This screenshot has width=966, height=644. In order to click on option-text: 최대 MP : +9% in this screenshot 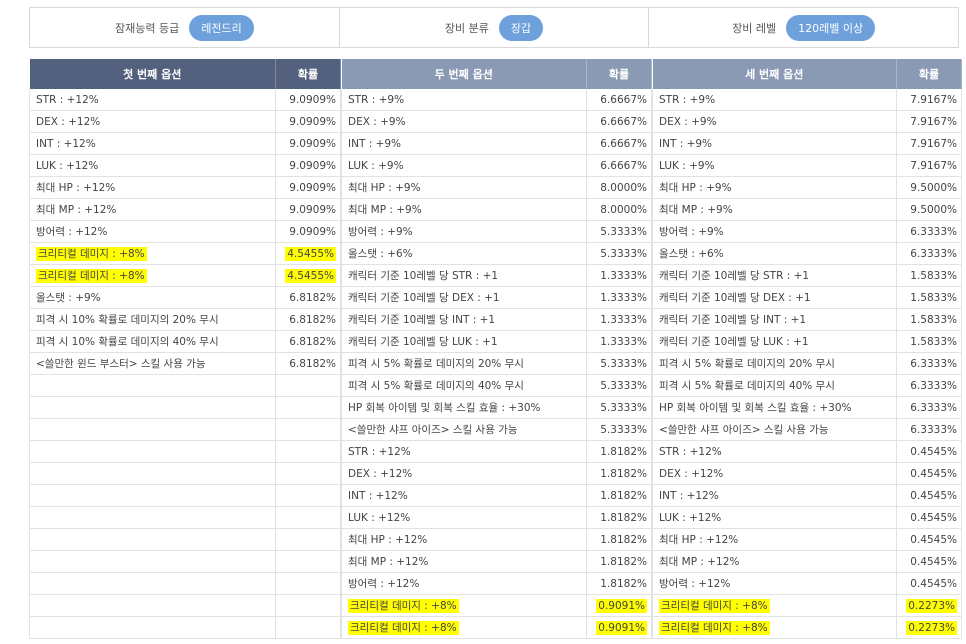, I will do `click(385, 210)`.